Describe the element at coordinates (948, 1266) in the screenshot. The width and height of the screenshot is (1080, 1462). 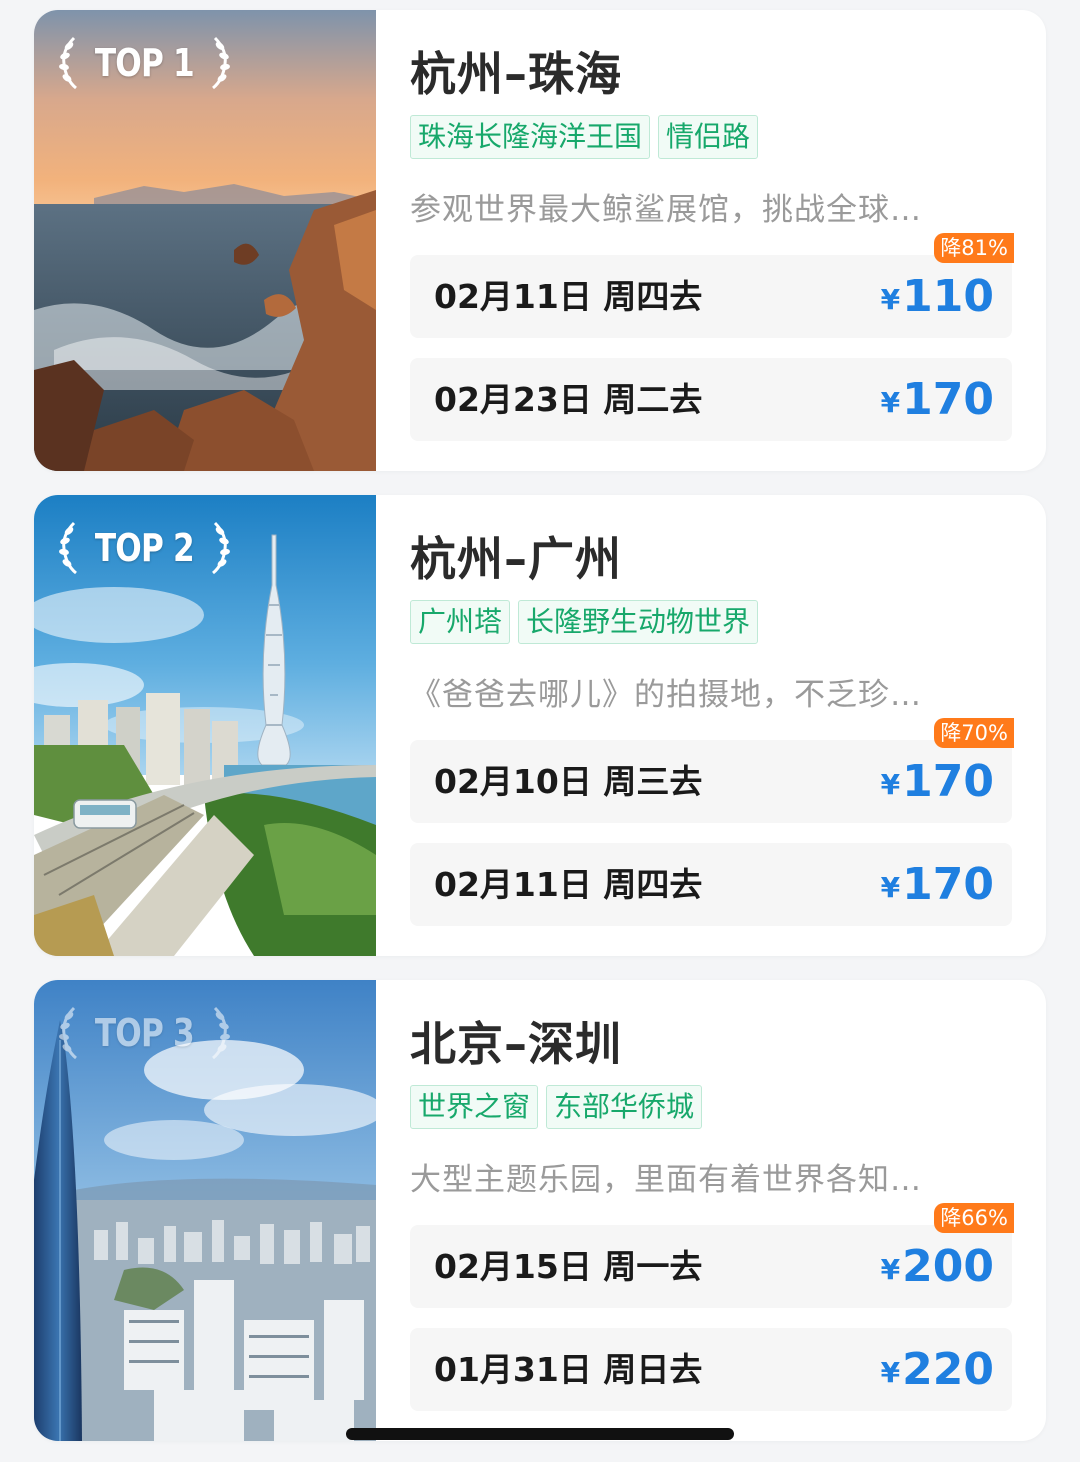
I see `price-amount: 200` at that location.